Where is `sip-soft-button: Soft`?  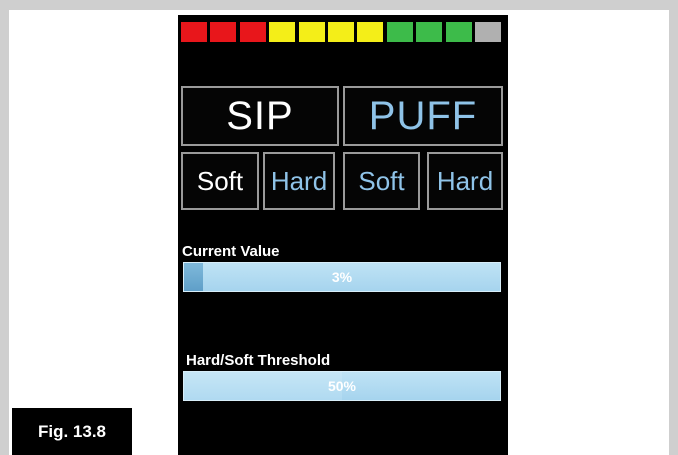 sip-soft-button: Soft is located at coordinates (220, 181).